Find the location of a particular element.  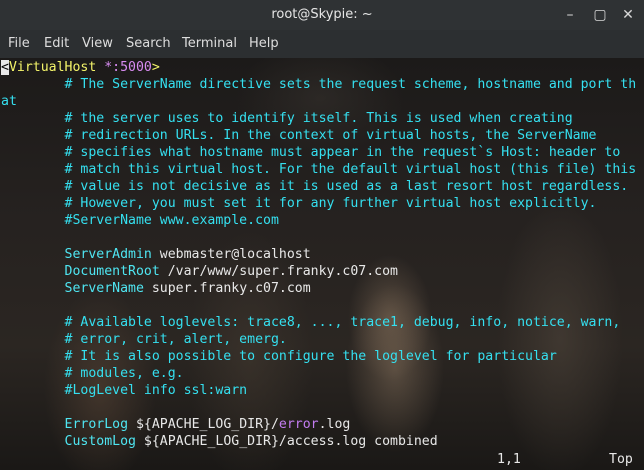

directive-key: ServerAdmin is located at coordinates (76, 254).